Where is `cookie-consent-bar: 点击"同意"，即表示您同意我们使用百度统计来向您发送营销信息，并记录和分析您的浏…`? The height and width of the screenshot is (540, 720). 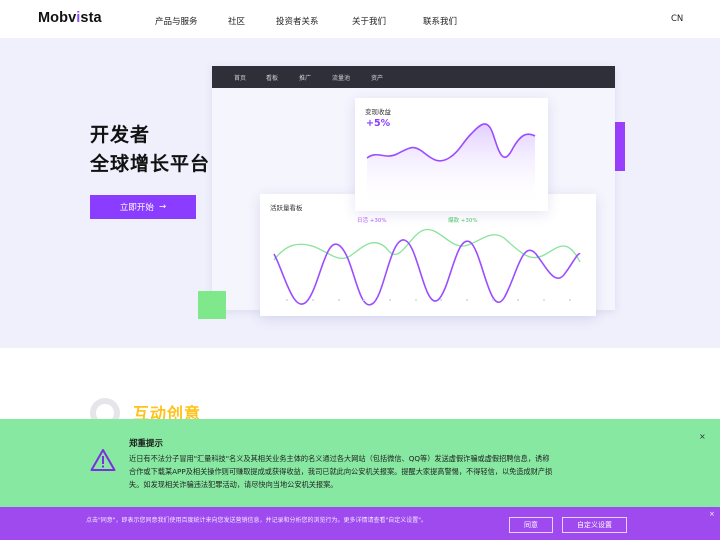
cookie-consent-bar: 点击"同意"，即表示您同意我们使用百度统计来向您发送营销信息，并记录和分析您的浏… is located at coordinates (360, 523).